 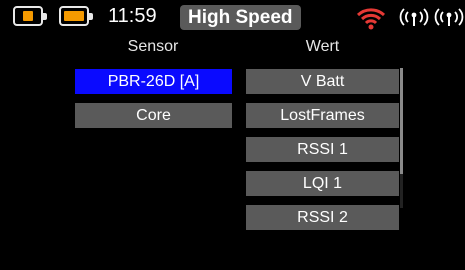 What do you see at coordinates (322, 183) in the screenshot?
I see `wert-item-lqi-1: LQI 1` at bounding box center [322, 183].